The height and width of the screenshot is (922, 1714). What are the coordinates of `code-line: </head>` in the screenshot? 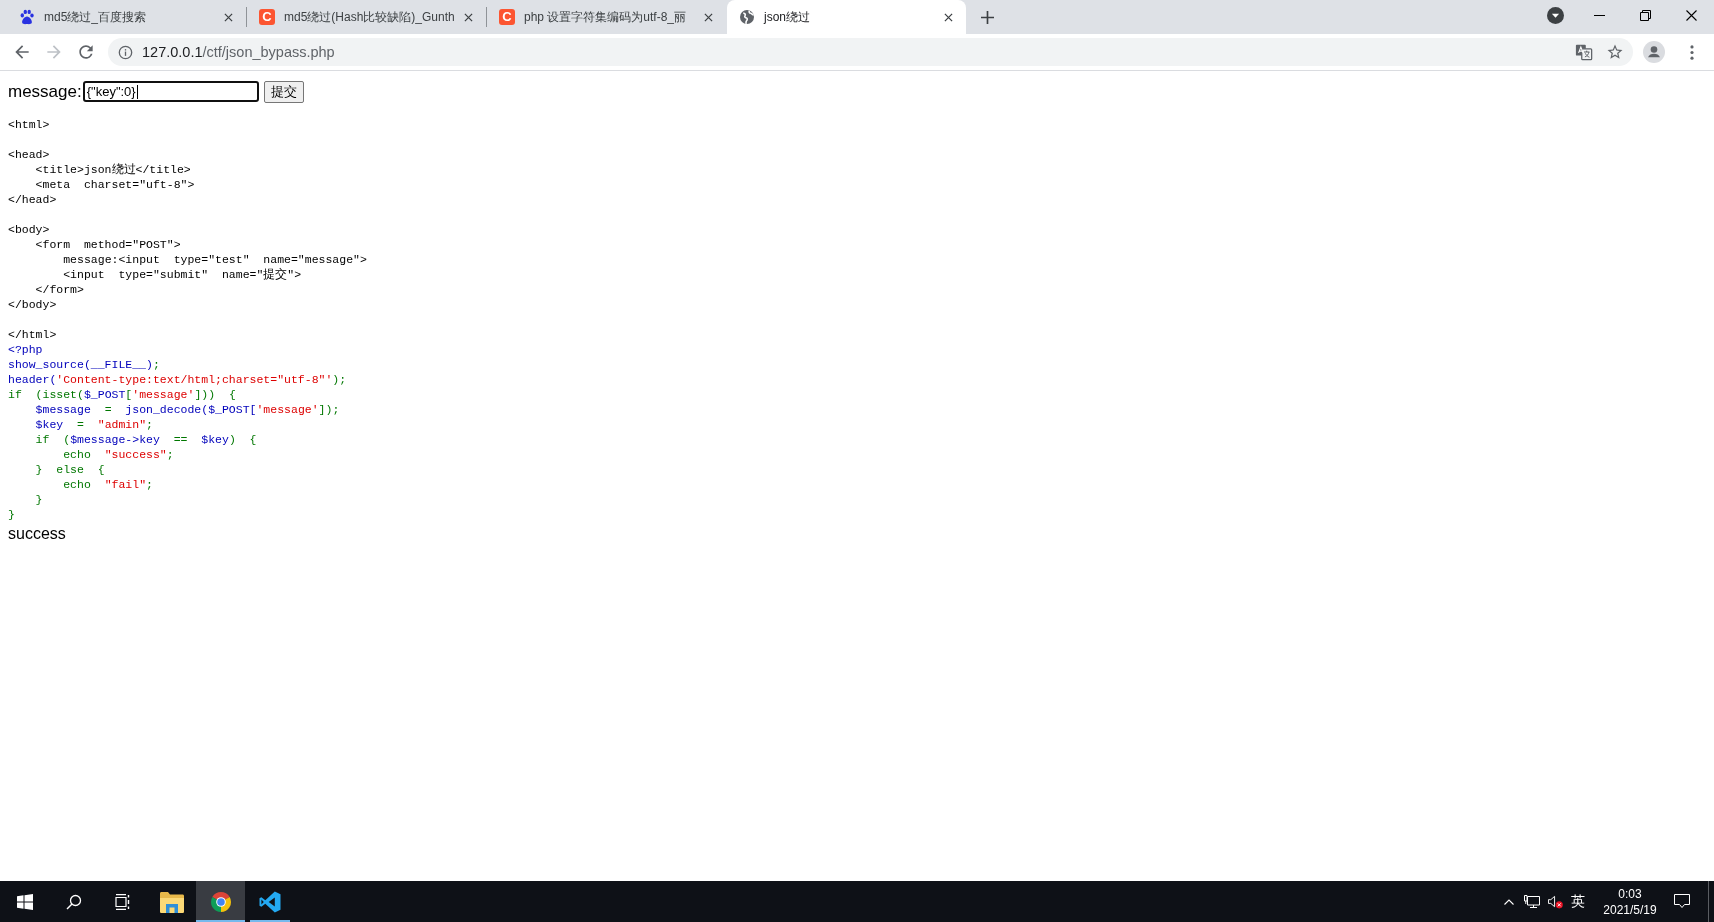 It's located at (32, 199).